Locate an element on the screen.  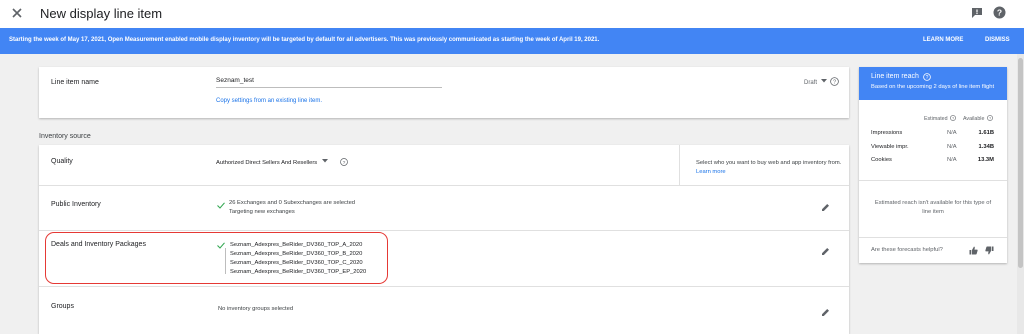
top-bar: New display line item ? is located at coordinates (512, 14).